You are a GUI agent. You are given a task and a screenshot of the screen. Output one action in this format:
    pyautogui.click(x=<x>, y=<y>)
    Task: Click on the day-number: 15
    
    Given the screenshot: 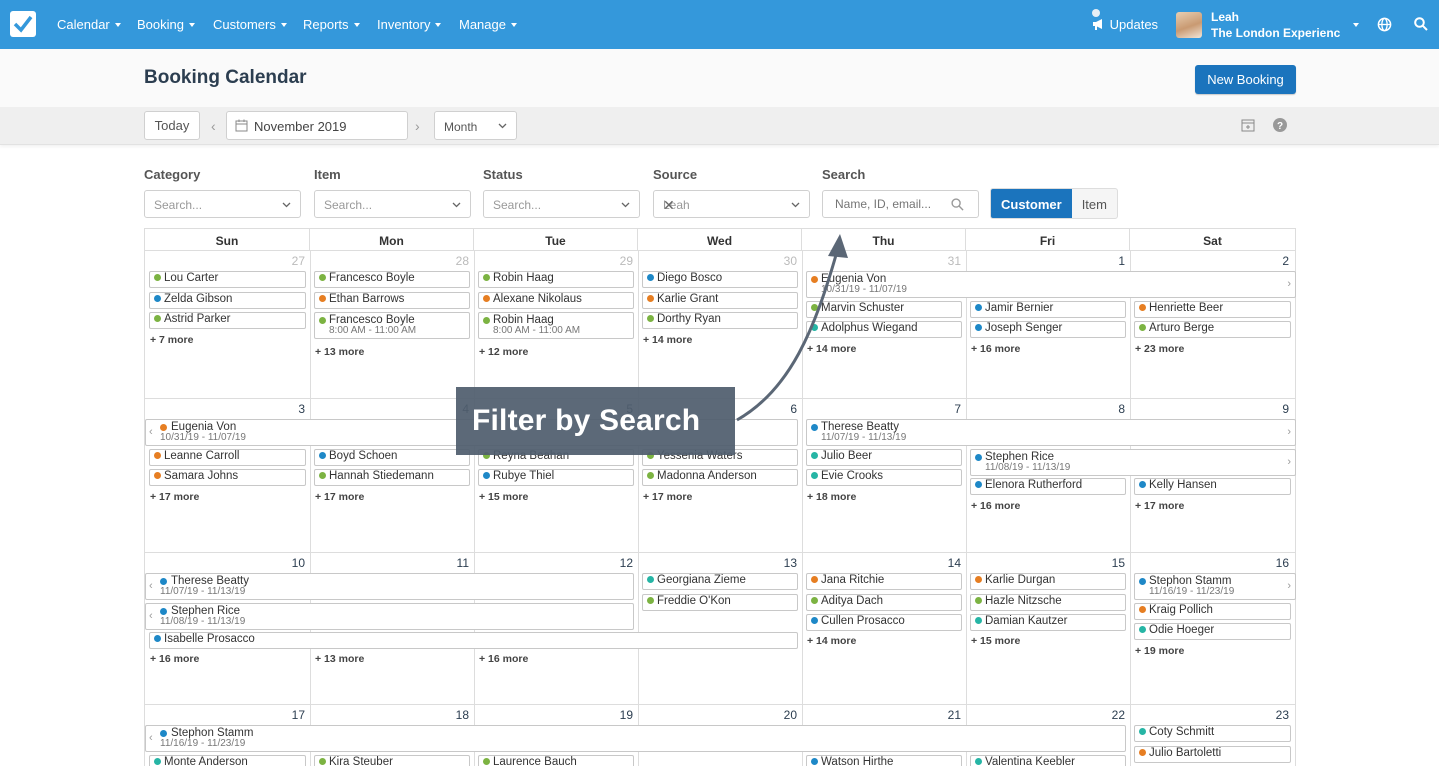 What is the action you would take?
    pyautogui.click(x=1110, y=563)
    